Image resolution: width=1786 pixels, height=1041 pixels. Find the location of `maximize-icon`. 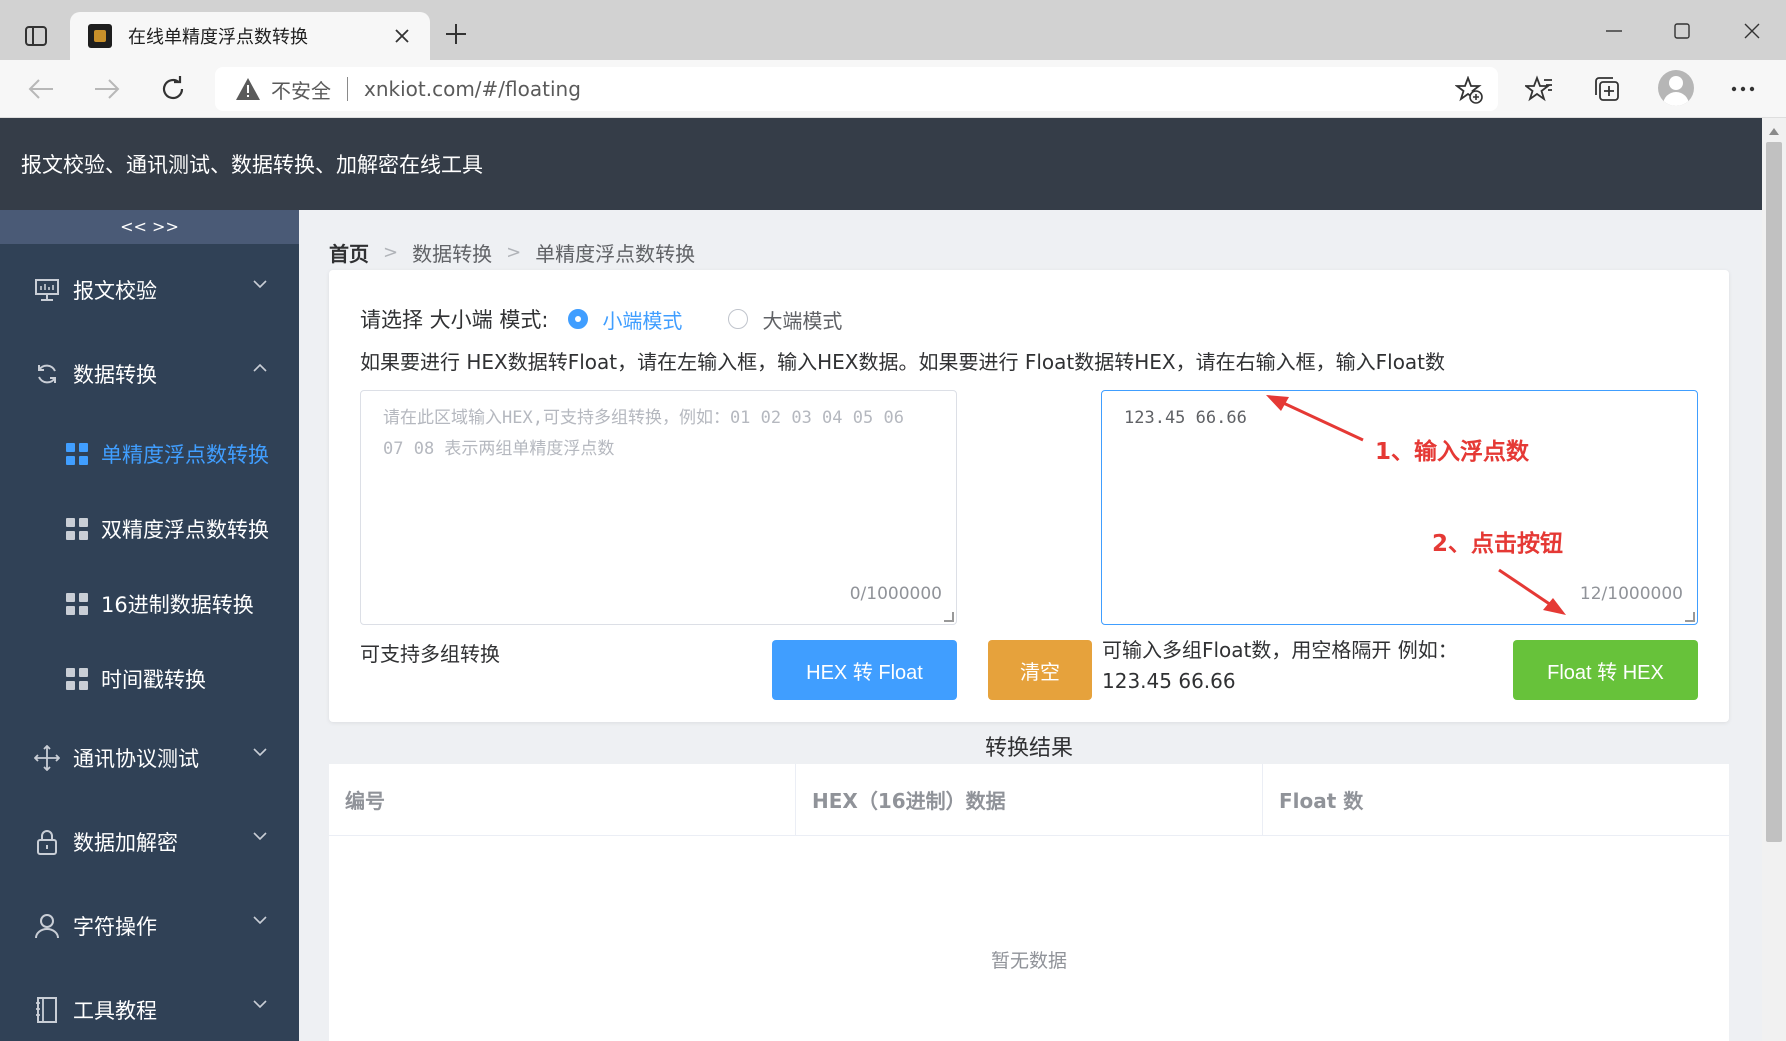

maximize-icon is located at coordinates (1682, 31).